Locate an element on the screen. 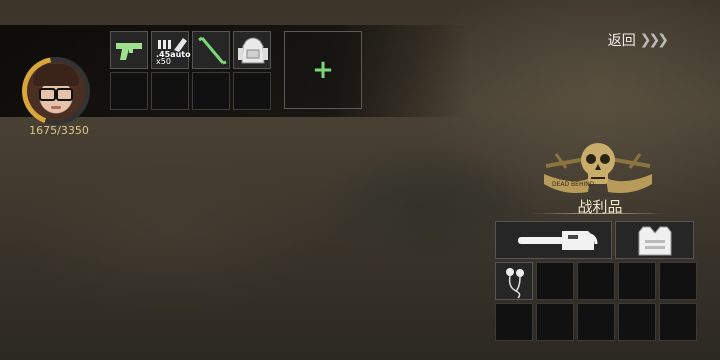 The width and height of the screenshot is (720, 360). pistol-icon is located at coordinates (129, 51).